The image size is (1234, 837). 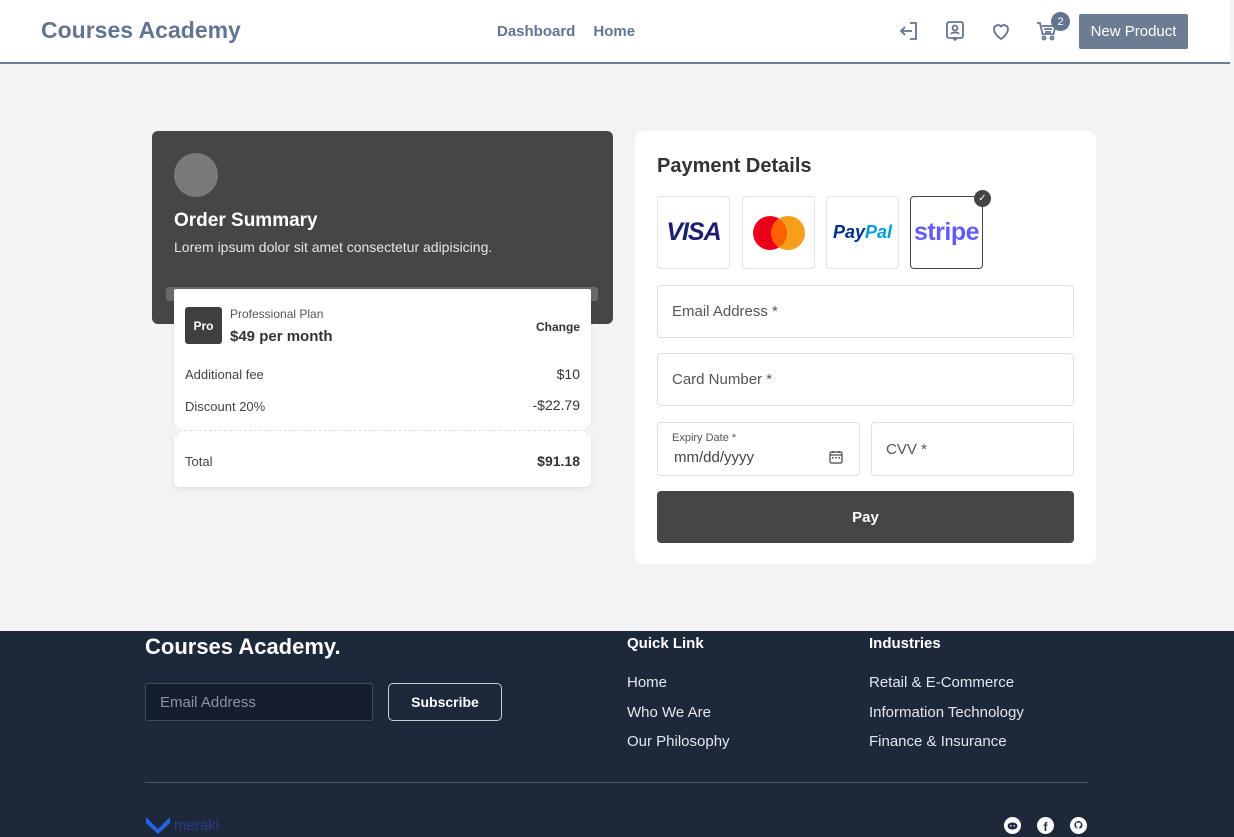 What do you see at coordinates (972, 449) in the screenshot?
I see `cvv-field` at bounding box center [972, 449].